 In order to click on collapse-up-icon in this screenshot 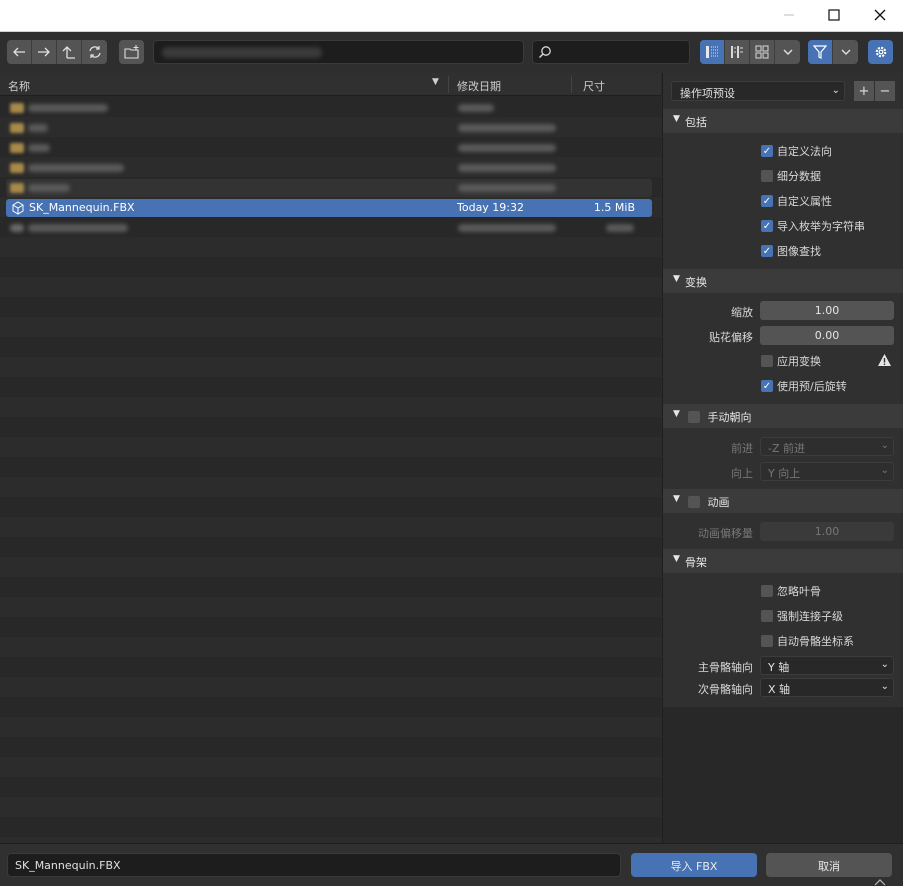, I will do `click(880, 882)`.